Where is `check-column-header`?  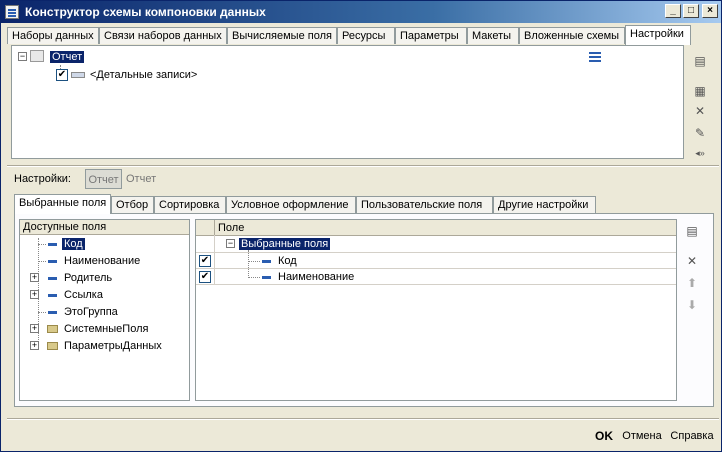
check-column-header is located at coordinates (205, 227).